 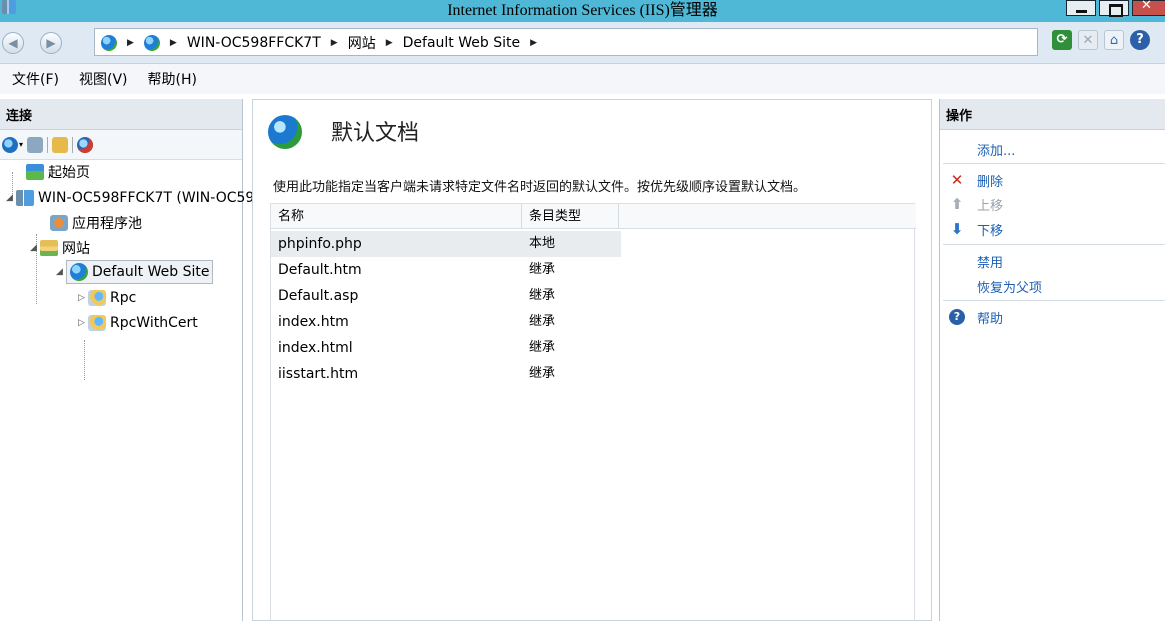 What do you see at coordinates (318, 296) in the screenshot?
I see `row-name: Default.asp` at bounding box center [318, 296].